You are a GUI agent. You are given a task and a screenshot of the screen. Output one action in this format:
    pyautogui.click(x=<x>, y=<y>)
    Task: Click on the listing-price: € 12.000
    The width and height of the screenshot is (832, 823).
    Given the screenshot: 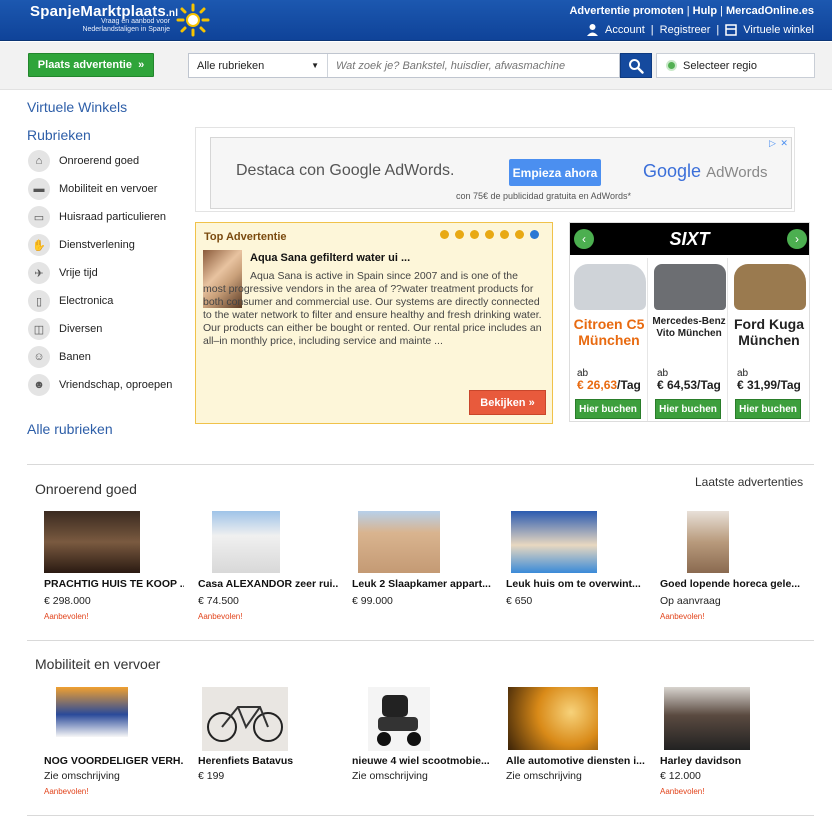 What is the action you would take?
    pyautogui.click(x=680, y=776)
    